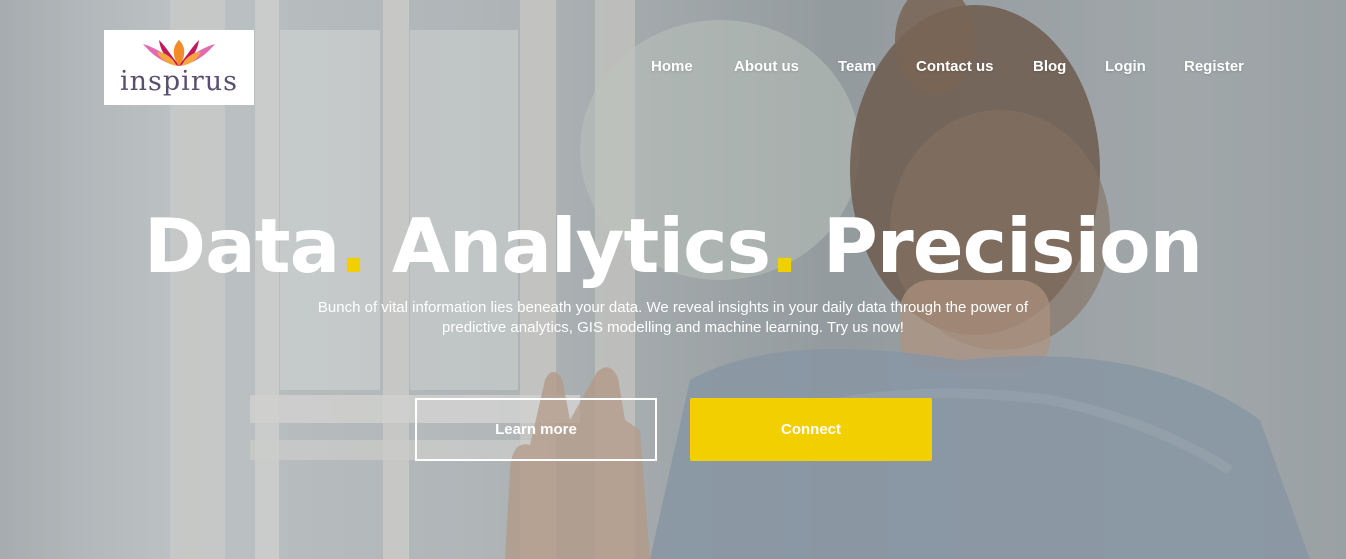  What do you see at coordinates (857, 66) in the screenshot?
I see `nav-team: Team` at bounding box center [857, 66].